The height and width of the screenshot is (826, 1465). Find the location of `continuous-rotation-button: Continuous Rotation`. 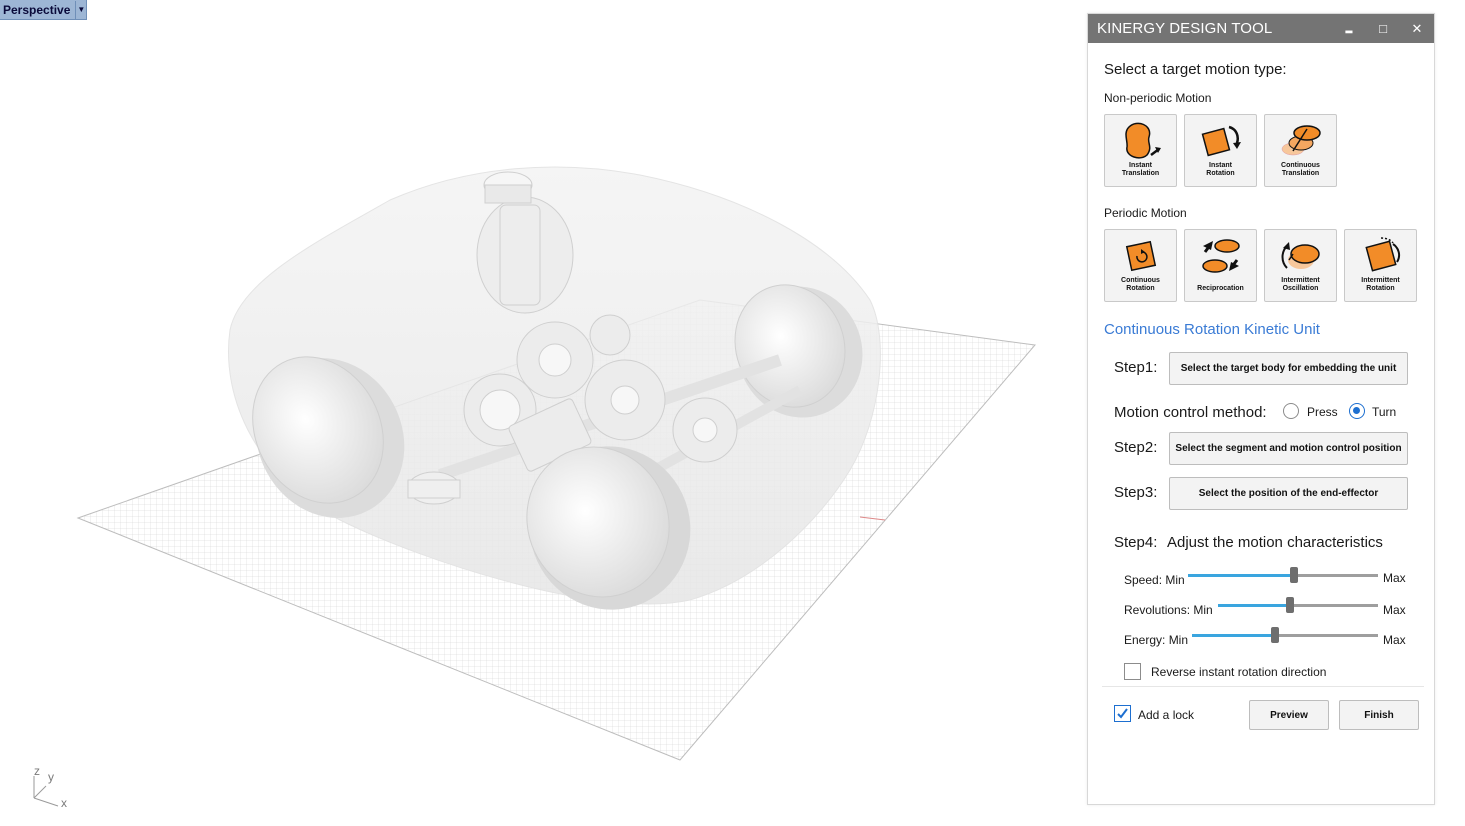

continuous-rotation-button: Continuous Rotation is located at coordinates (1140, 265).